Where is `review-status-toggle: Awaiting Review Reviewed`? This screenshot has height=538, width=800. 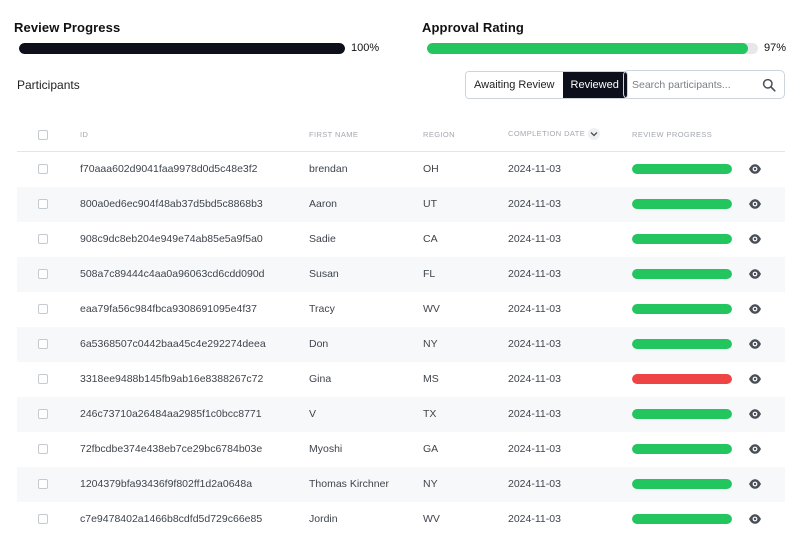
review-status-toggle: Awaiting Review Reviewed is located at coordinates (546, 85).